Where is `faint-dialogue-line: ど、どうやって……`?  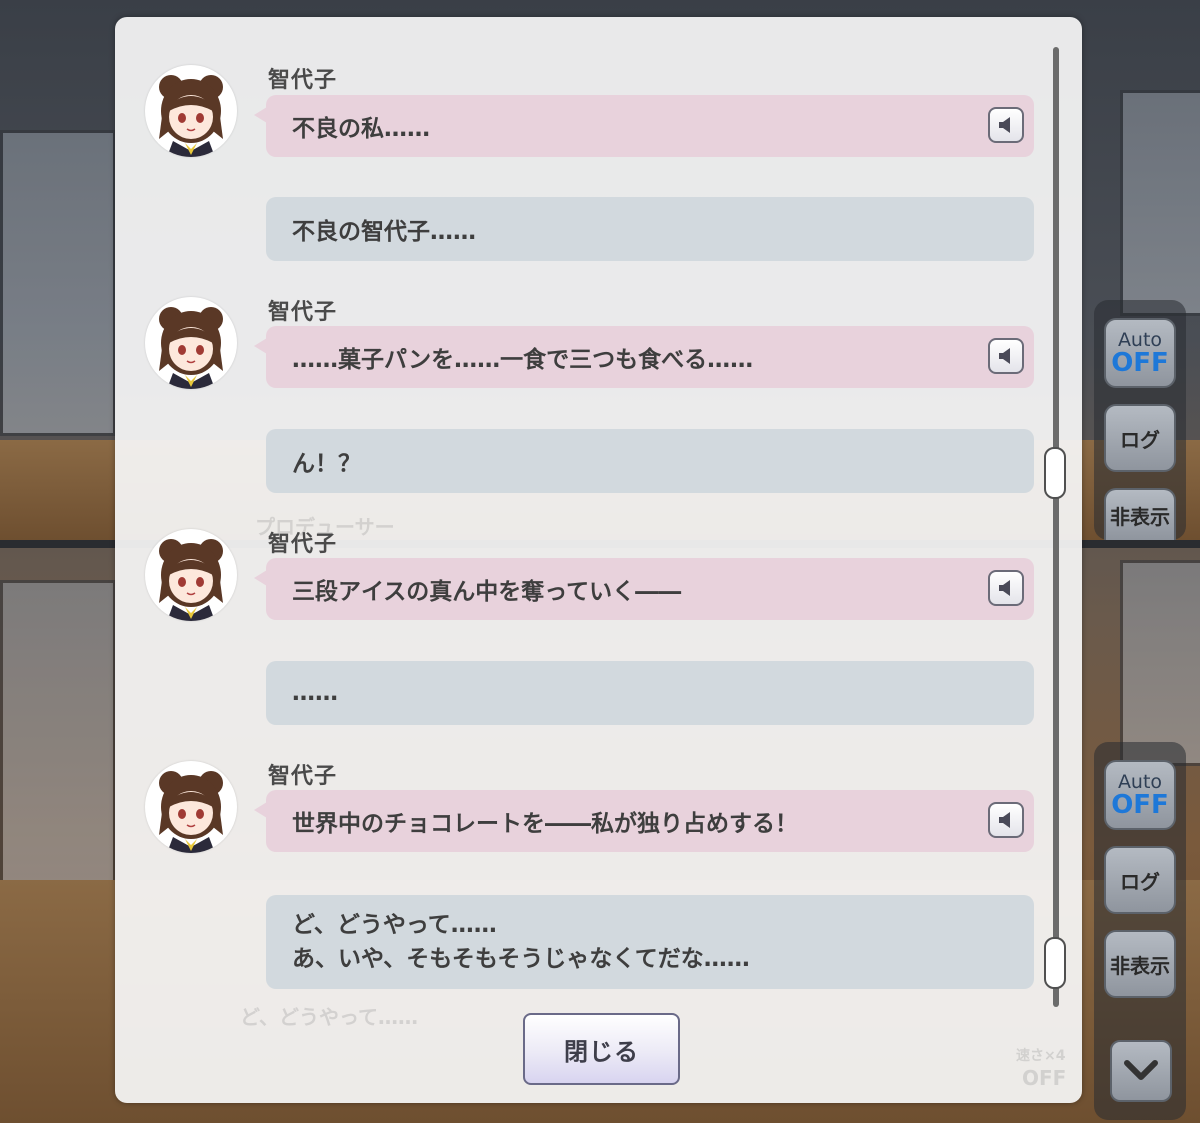 faint-dialogue-line: ど、どうやって…… is located at coordinates (329, 1017).